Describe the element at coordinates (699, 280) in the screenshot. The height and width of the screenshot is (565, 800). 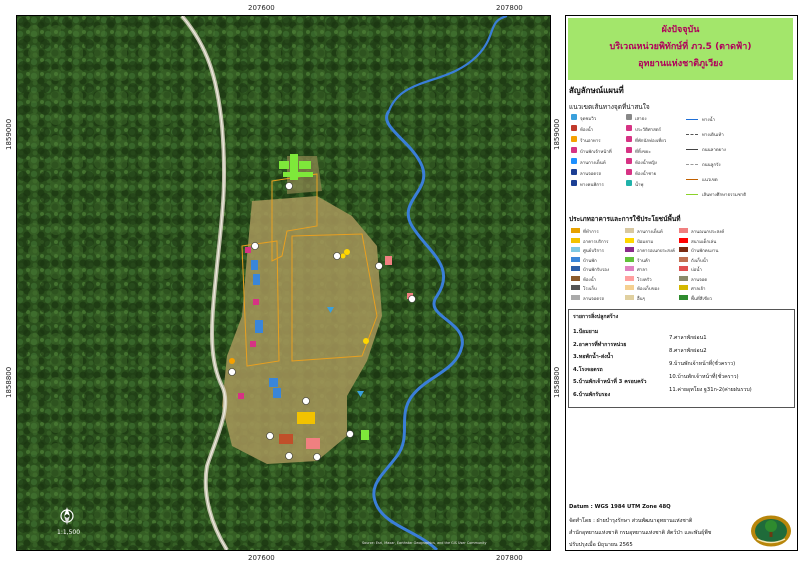
I see `landuse-label: ลานจอด` at that location.